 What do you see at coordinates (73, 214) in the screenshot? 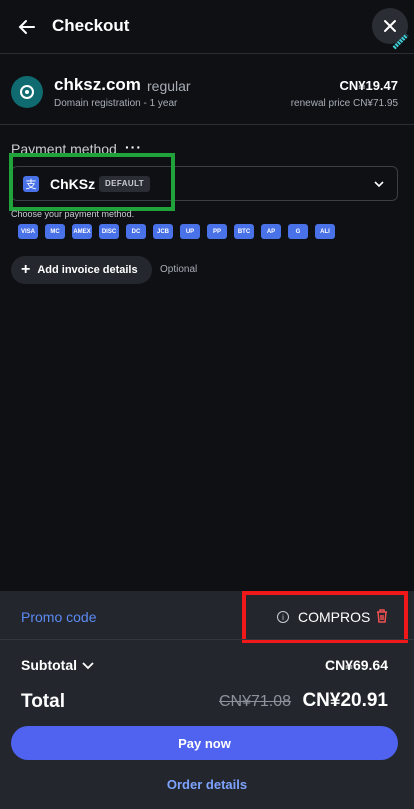
I see `payment-hint: Choose your payment method.` at bounding box center [73, 214].